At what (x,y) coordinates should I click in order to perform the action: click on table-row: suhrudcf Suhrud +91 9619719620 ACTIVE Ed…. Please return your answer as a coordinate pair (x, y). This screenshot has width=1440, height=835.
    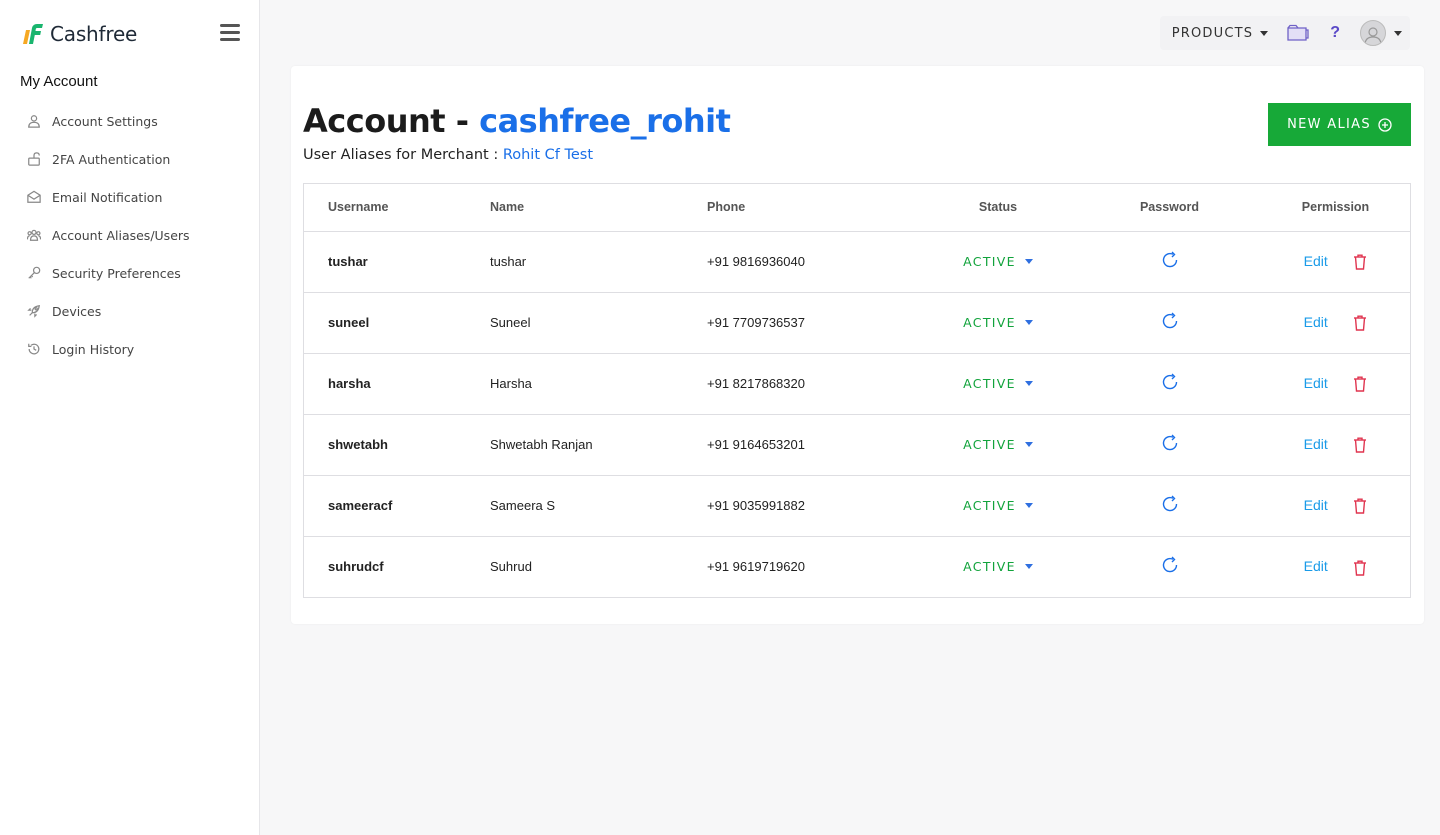
    Looking at the image, I should click on (857, 566).